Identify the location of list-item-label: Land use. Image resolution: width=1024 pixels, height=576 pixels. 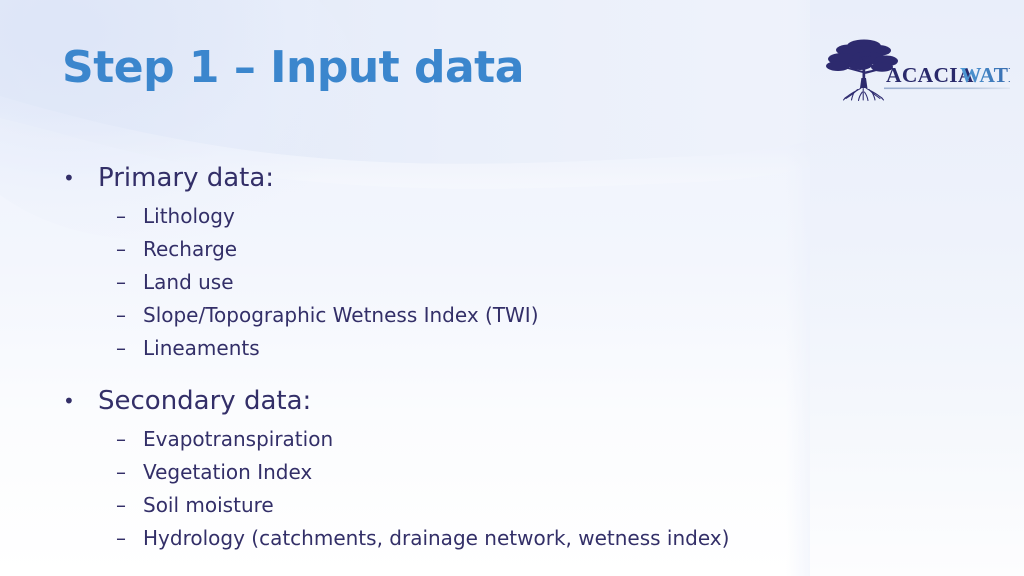
(188, 282).